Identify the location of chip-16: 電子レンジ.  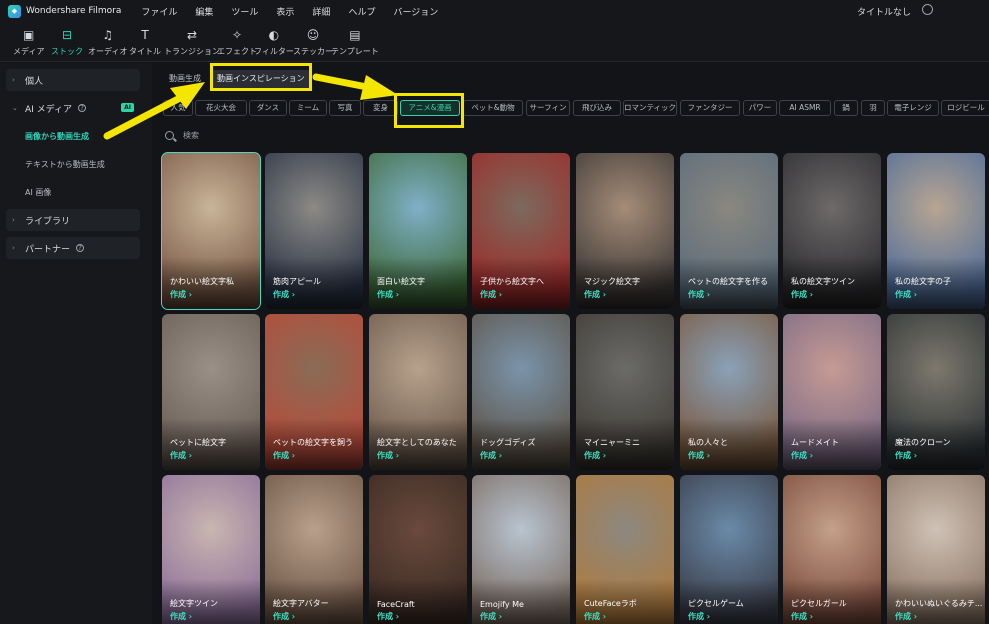
(913, 108).